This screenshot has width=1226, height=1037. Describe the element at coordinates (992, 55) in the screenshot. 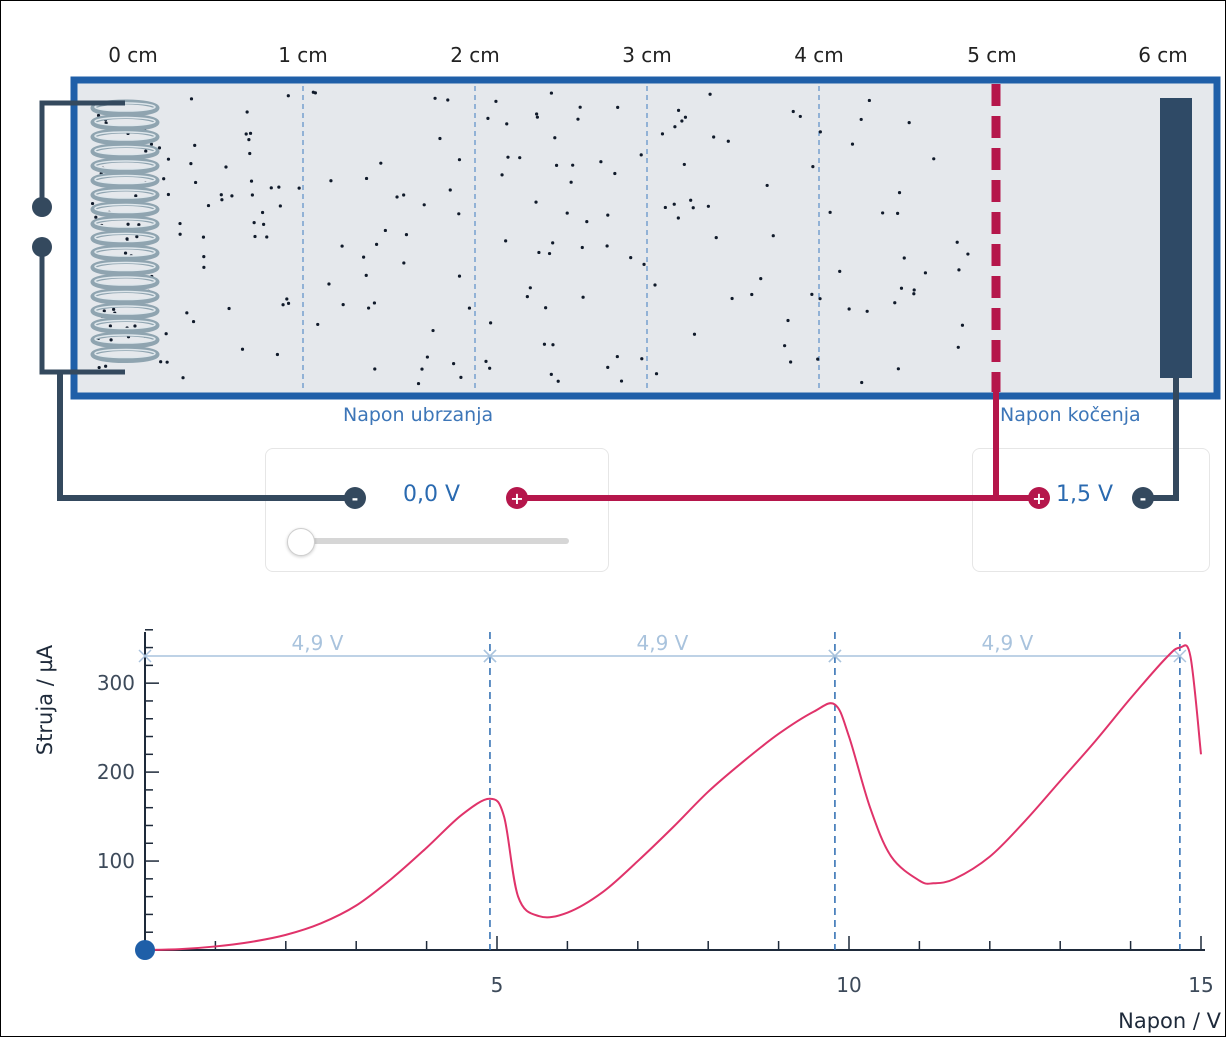

I see `ruler-label: 5 cm` at that location.